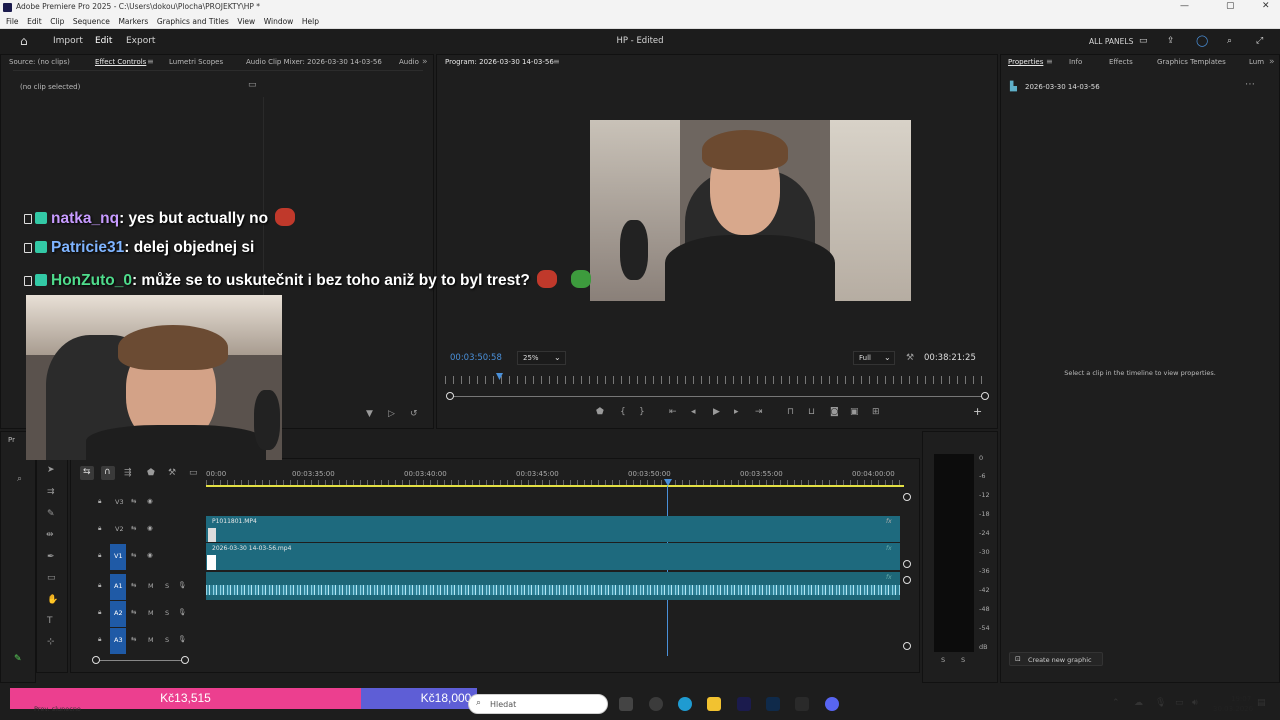 The width and height of the screenshot is (1280, 720). What do you see at coordinates (1261, 703) in the screenshot?
I see `notification-icon: ▤` at bounding box center [1261, 703].